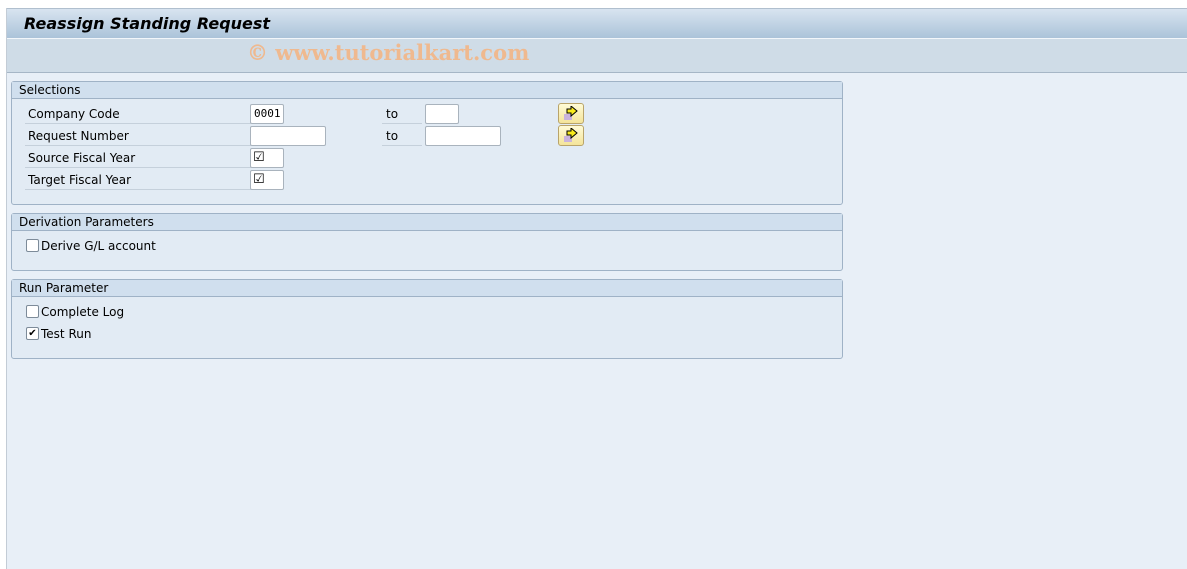 This screenshot has height=569, width=1187. Describe the element at coordinates (463, 136) in the screenshot. I see `request-number-to-input` at that location.